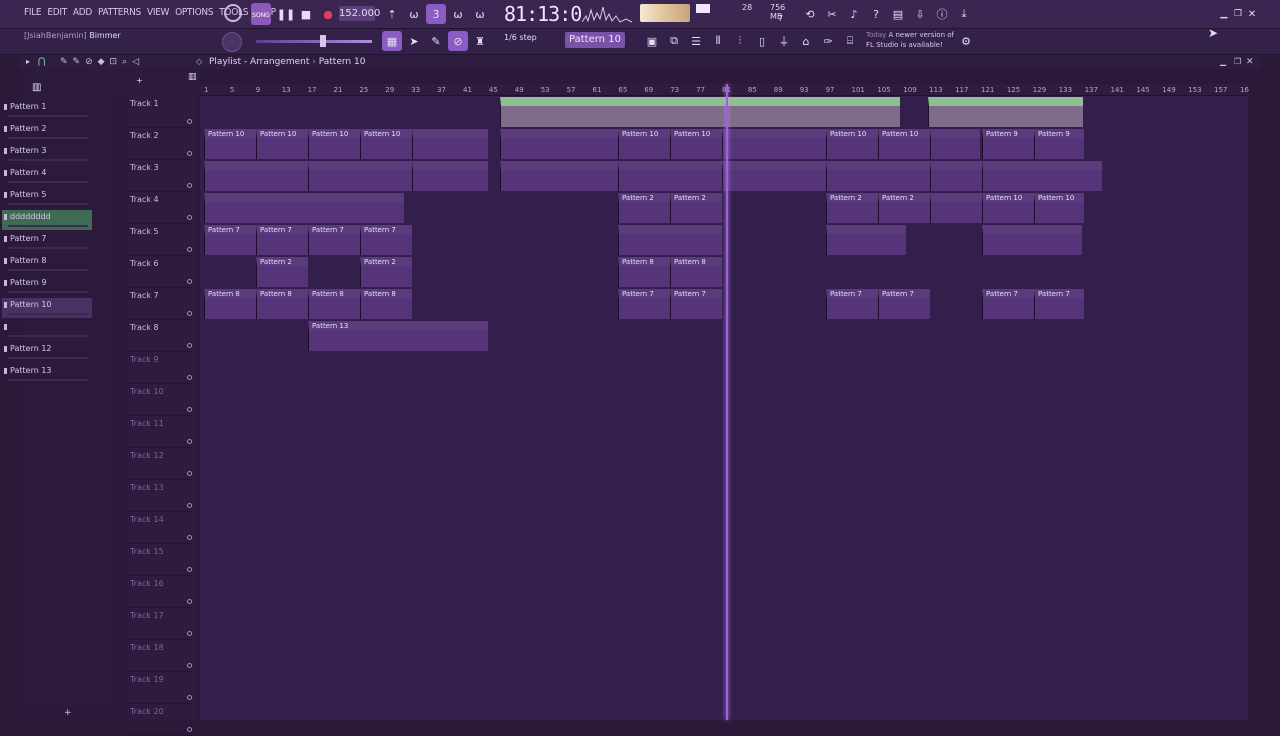 This screenshot has height=736, width=1280. I want to click on blend-notes-icon: ω, so click(458, 14).